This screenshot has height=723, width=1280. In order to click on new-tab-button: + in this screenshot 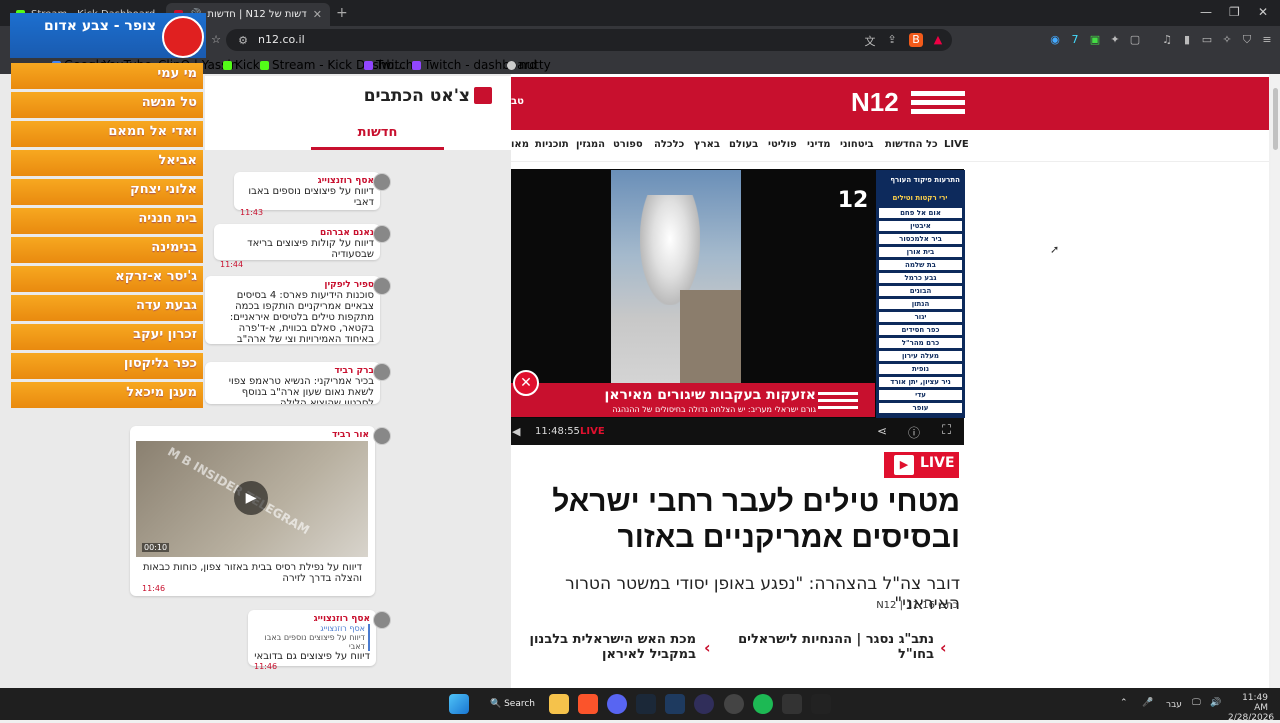, I will do `click(342, 13)`.